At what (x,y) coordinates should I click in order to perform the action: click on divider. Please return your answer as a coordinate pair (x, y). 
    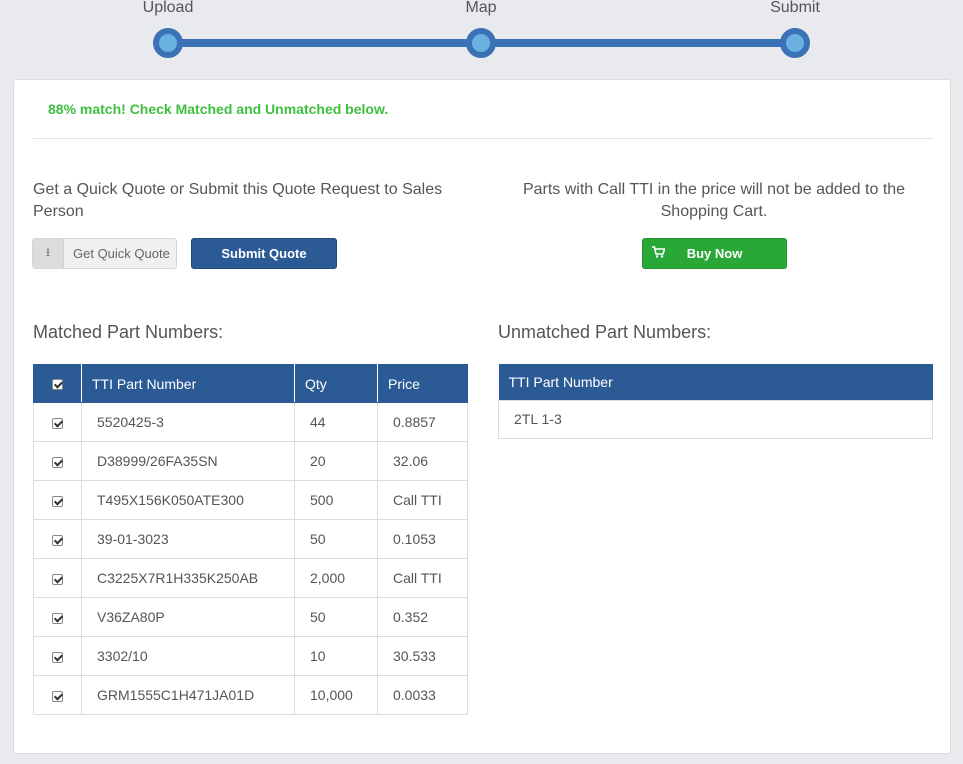
    Looking at the image, I should click on (483, 138).